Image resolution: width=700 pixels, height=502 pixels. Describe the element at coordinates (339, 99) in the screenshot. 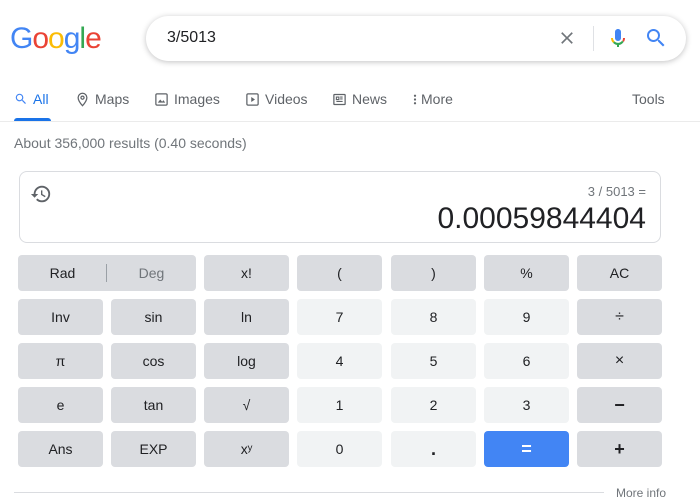

I see `newspaper-icon` at that location.